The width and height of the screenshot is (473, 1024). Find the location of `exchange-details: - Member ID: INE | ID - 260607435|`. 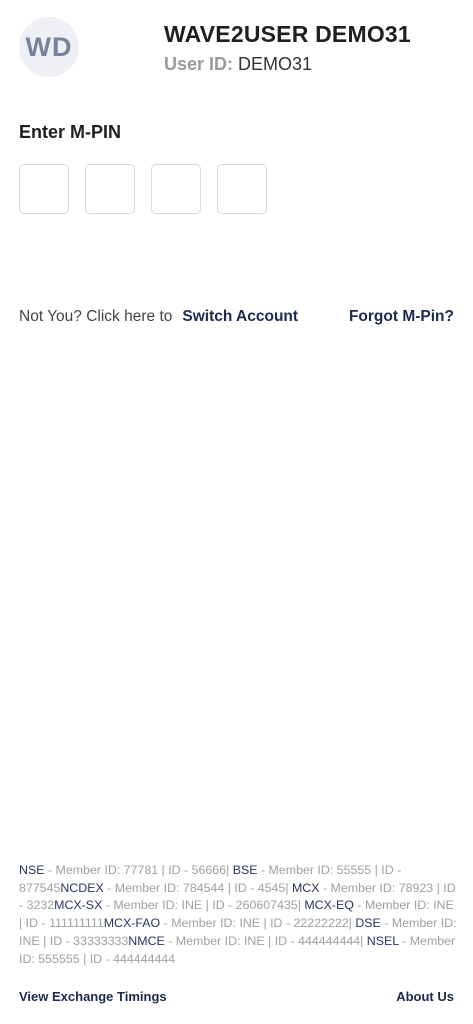

exchange-details: - Member ID: INE | ID - 260607435| is located at coordinates (203, 905).